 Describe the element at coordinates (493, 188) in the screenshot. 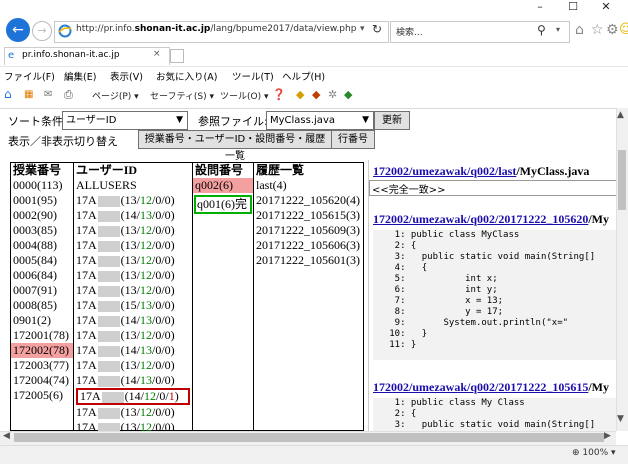

I see `file1-status-box: <<完全一致>>` at that location.